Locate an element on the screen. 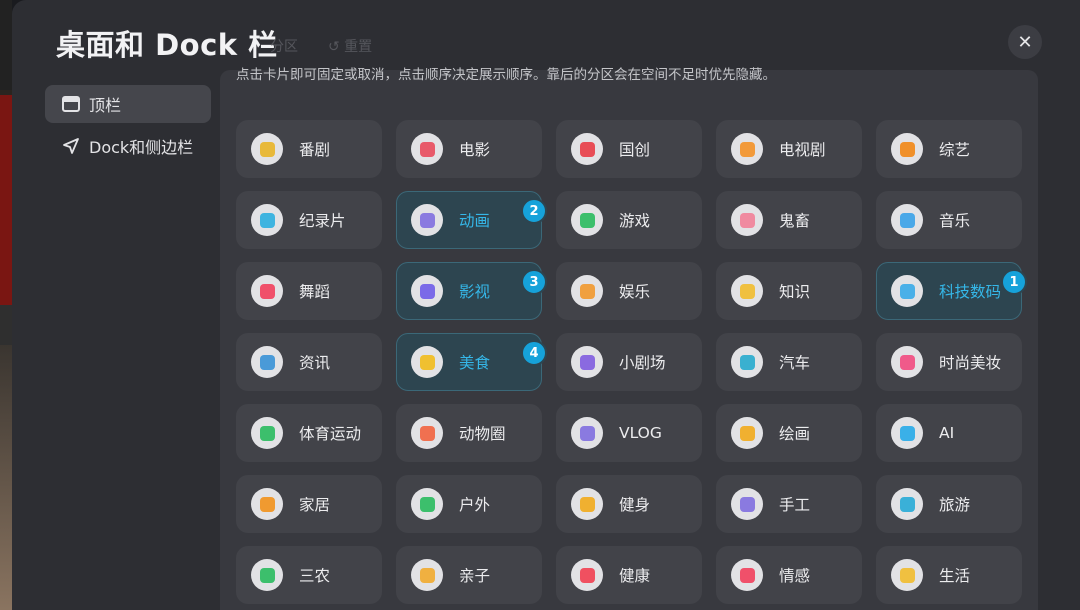 Image resolution: width=1080 pixels, height=610 pixels. partition-card: 绘画 is located at coordinates (789, 433).